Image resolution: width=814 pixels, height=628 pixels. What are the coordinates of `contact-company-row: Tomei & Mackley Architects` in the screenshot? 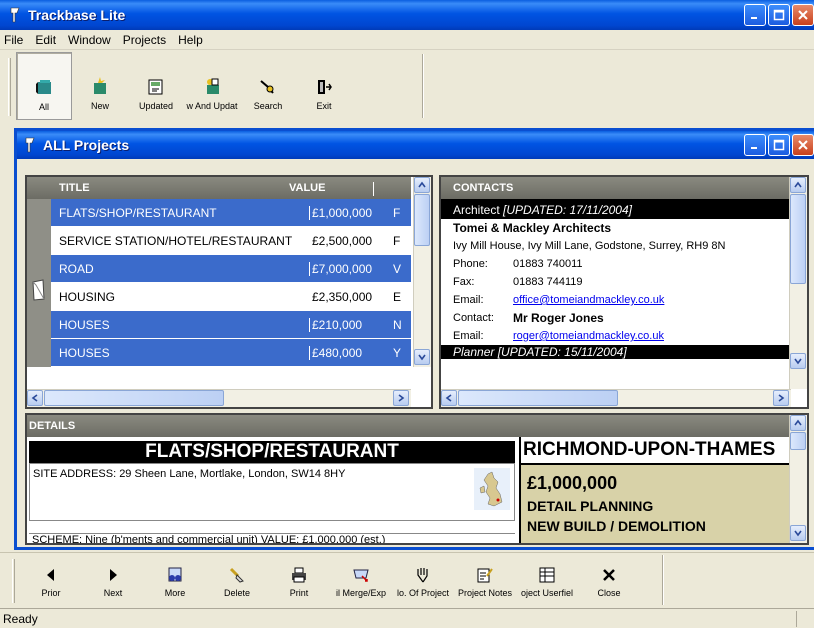 It's located at (616, 228).